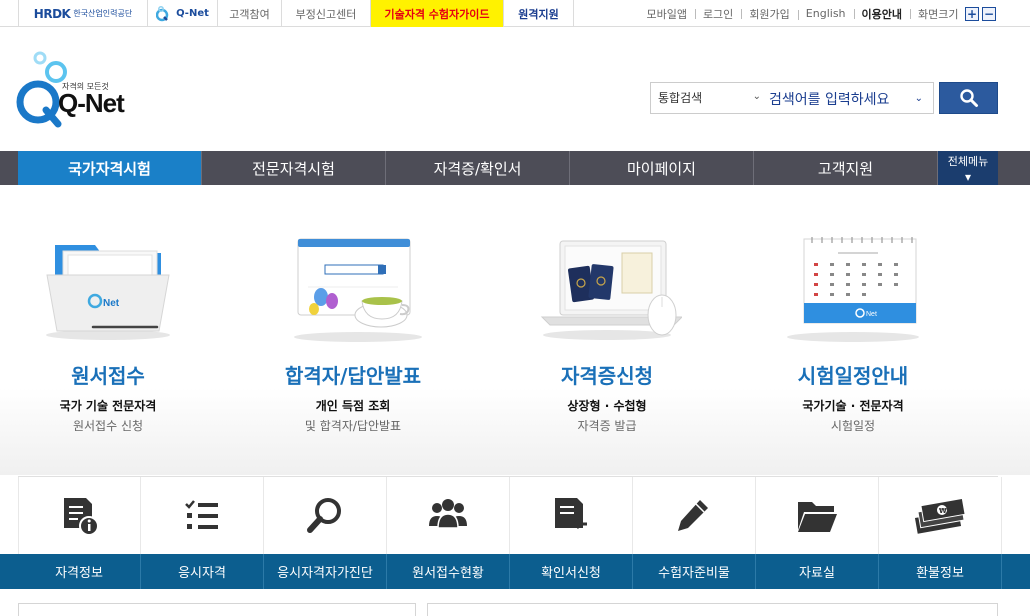 The image size is (1030, 616). I want to click on customer-participation-link: 고객참여, so click(250, 13).